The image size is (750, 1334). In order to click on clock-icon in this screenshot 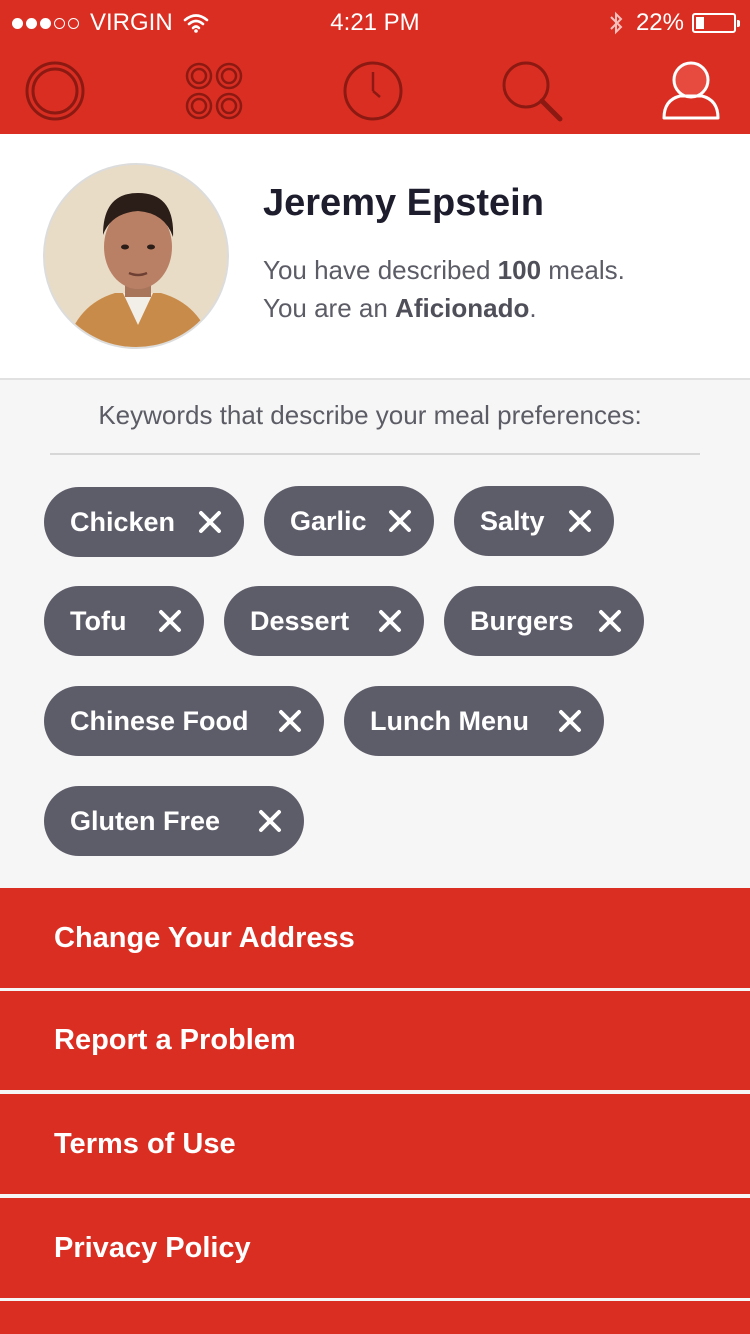, I will do `click(373, 91)`.